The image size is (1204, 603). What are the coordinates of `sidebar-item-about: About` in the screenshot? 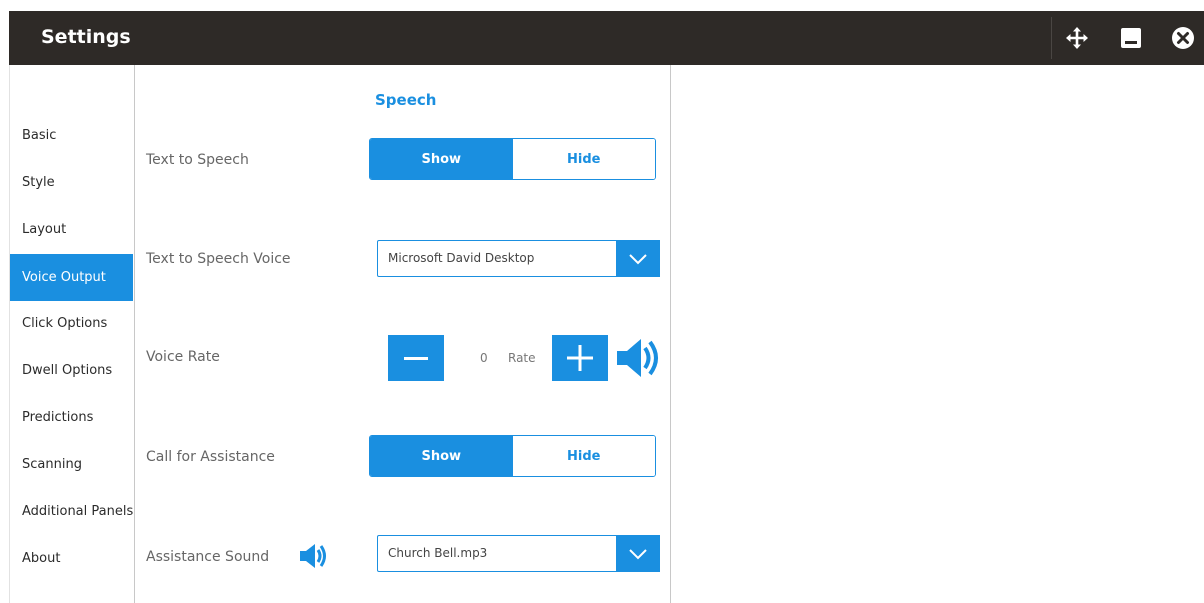 It's located at (71, 558).